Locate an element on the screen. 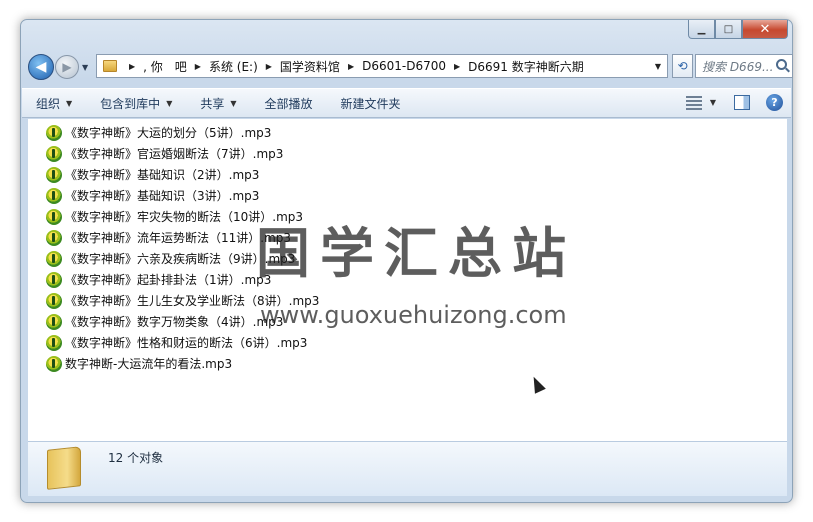  new-folder-button: 新建文件夹 is located at coordinates (371, 103).